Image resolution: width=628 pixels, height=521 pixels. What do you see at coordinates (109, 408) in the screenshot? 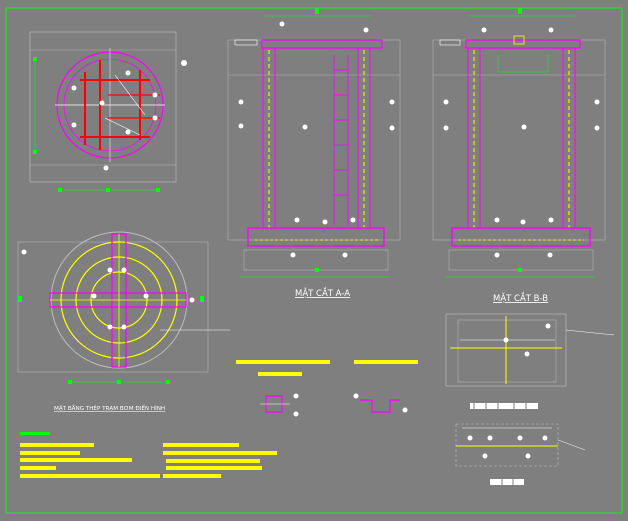
I see `plan-title: MẶT BẰNG THÉP TRẠM BƠM ĐIỂN HÌNH` at bounding box center [109, 408].